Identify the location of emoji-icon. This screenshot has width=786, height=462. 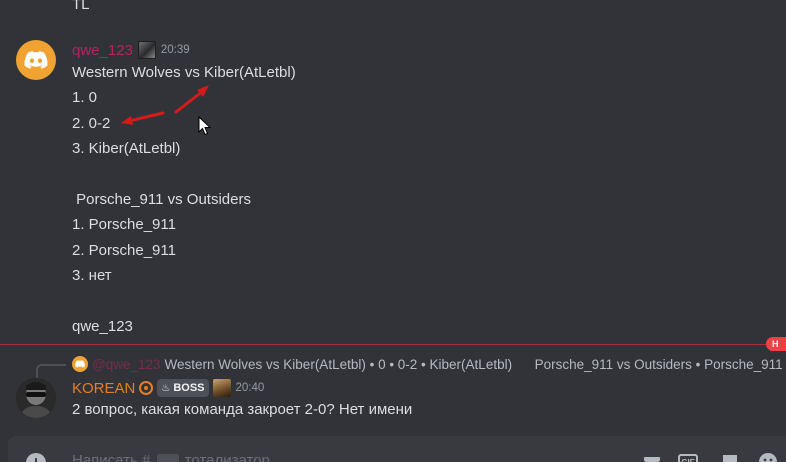
(768, 457).